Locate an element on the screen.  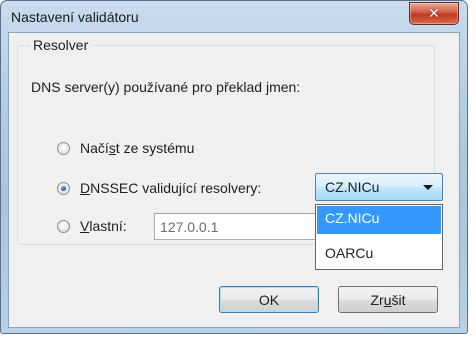
close-button: ✕ is located at coordinates (434, 13).